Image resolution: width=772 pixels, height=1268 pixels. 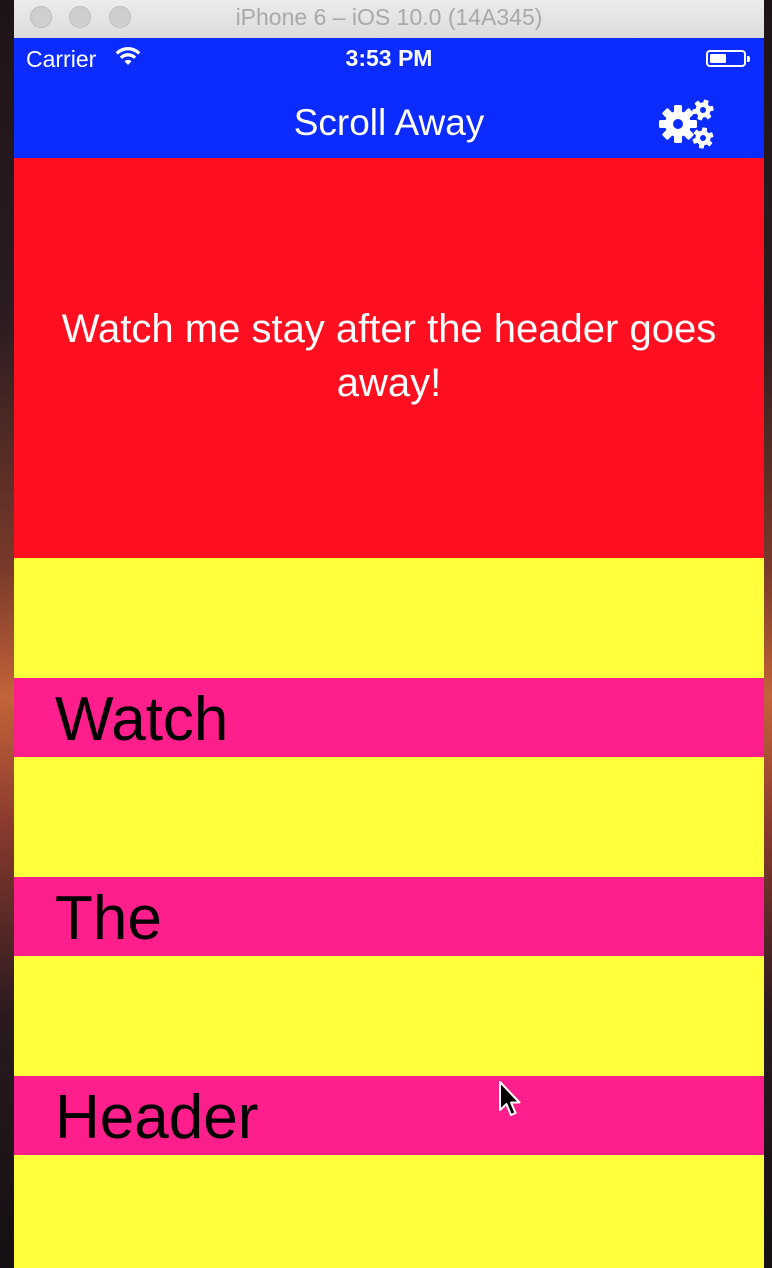 I want to click on gears-icon, so click(x=686, y=124).